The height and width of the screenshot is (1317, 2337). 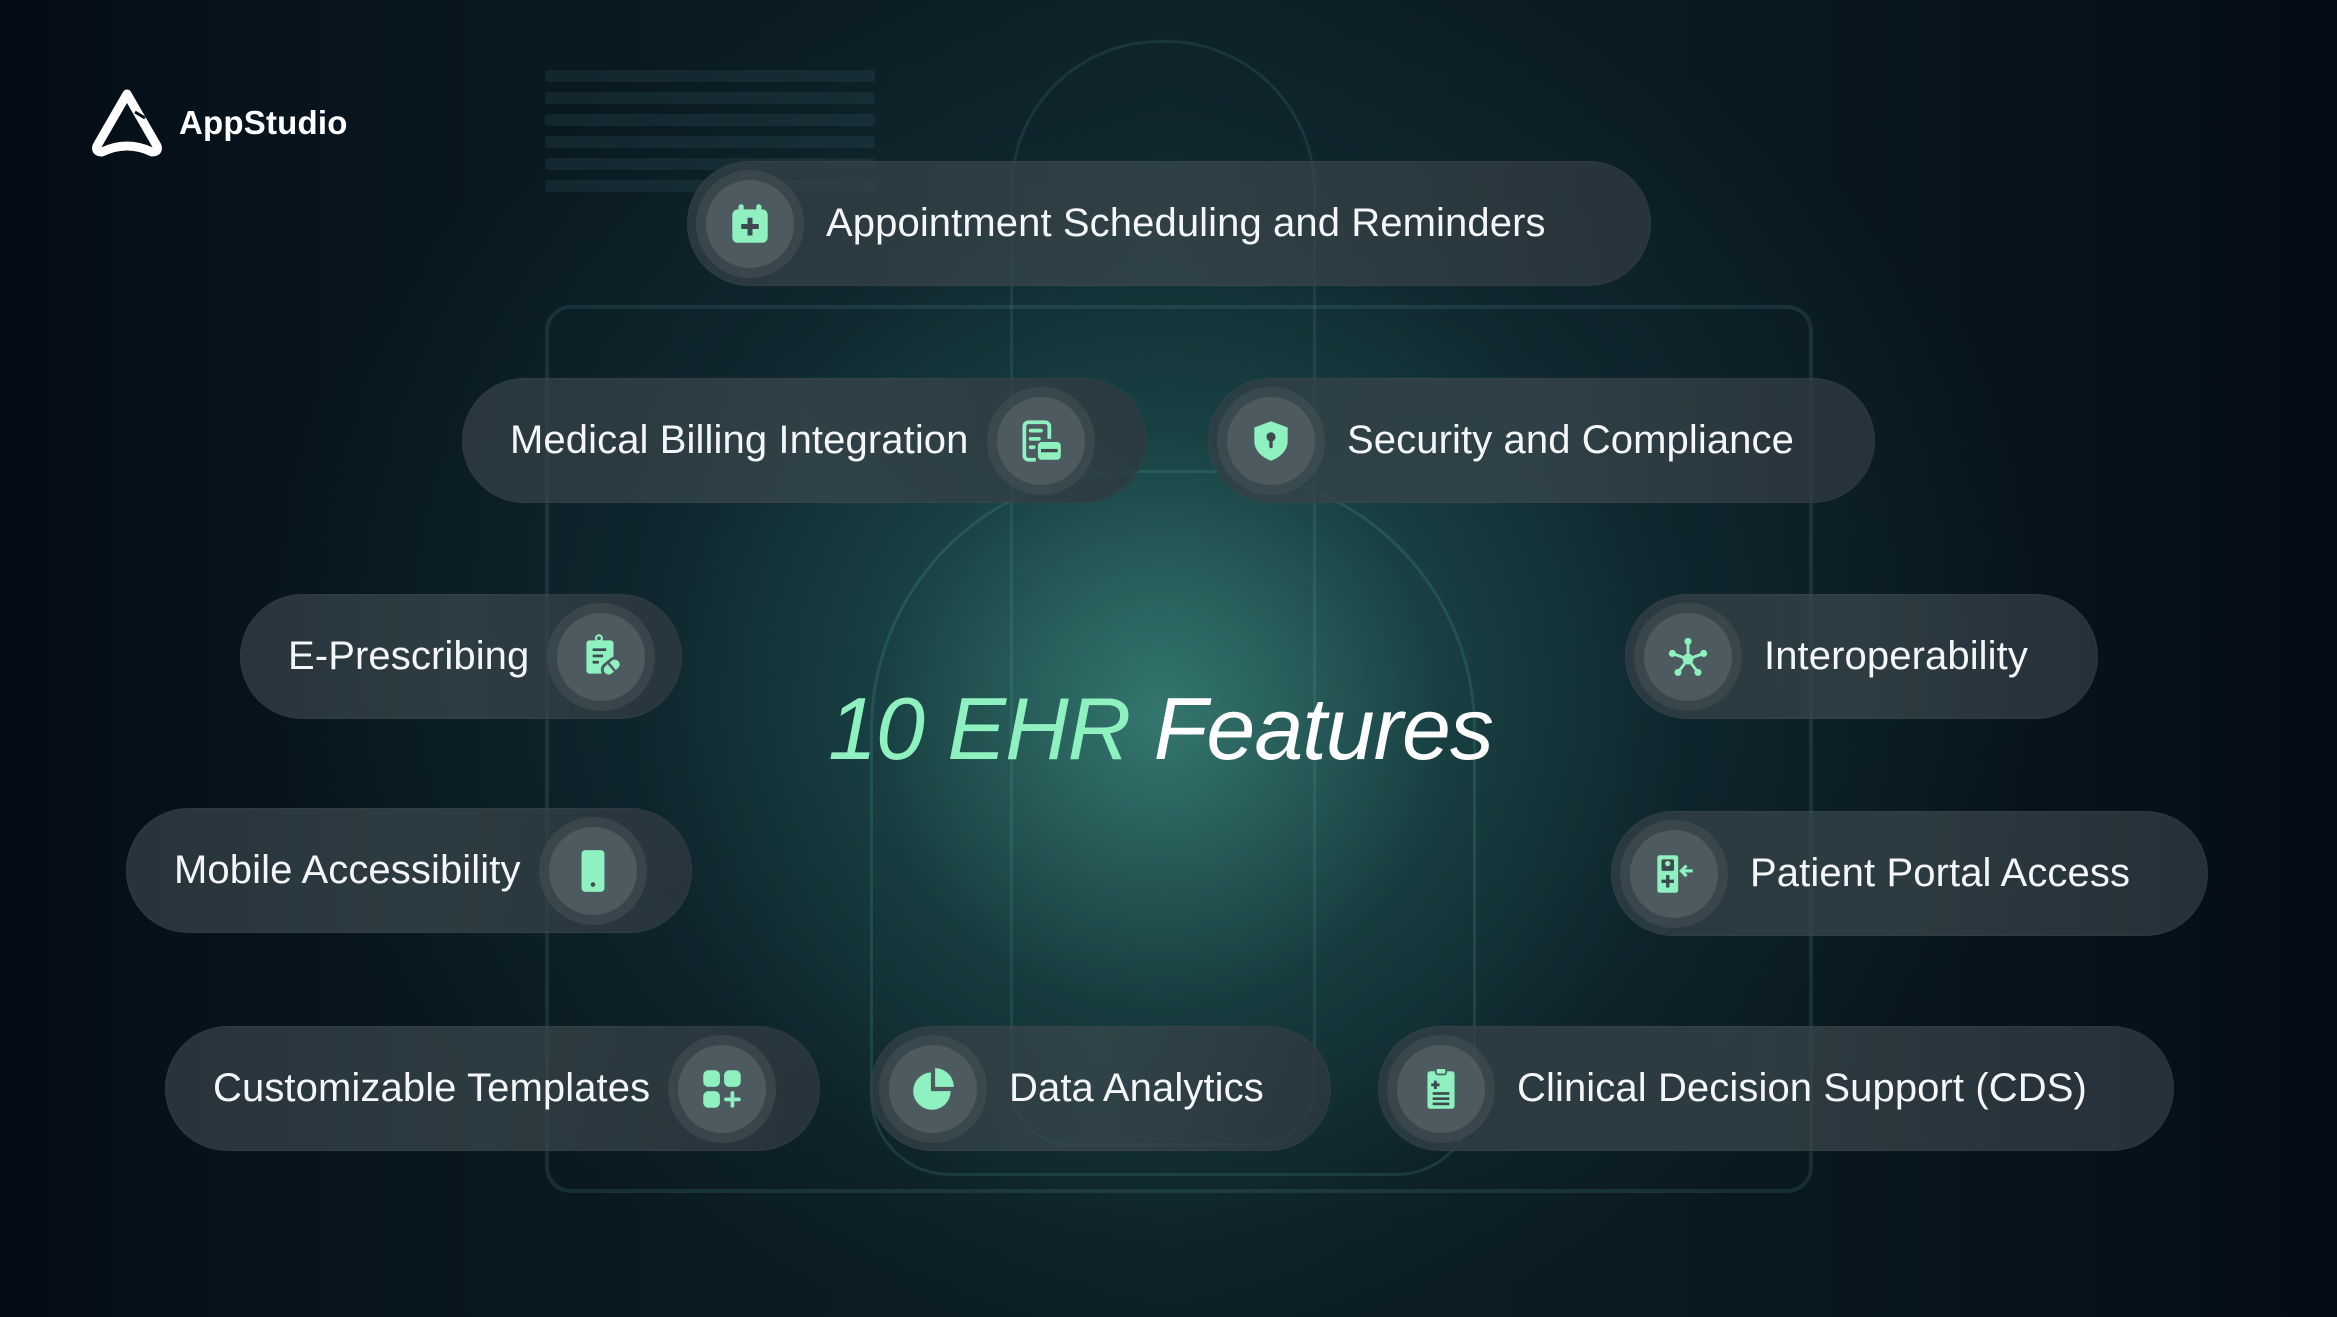 I want to click on feature-label: E-Prescribing, so click(x=409, y=656).